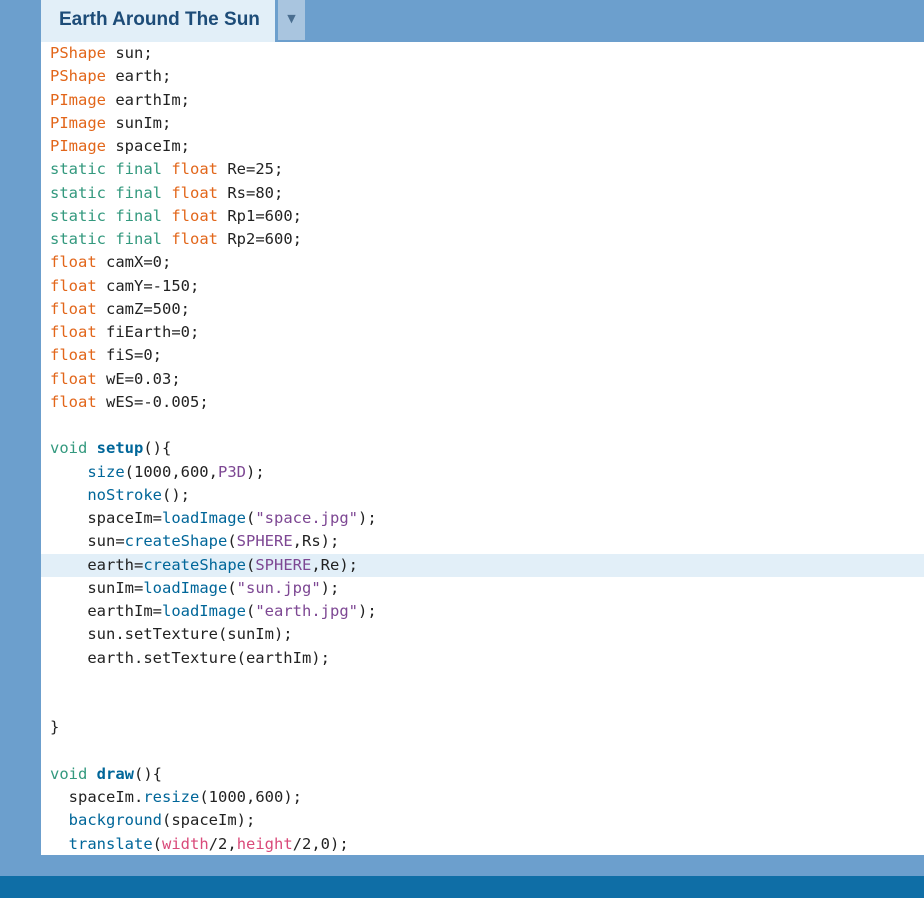  I want to click on code-token: (1000,600,, so click(171, 471).